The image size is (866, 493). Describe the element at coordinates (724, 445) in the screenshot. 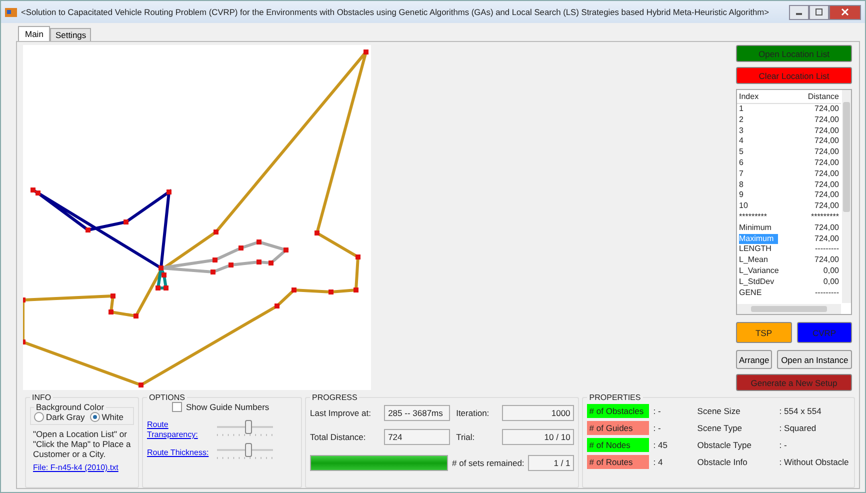

I see `property-label: Obstacle Type` at that location.